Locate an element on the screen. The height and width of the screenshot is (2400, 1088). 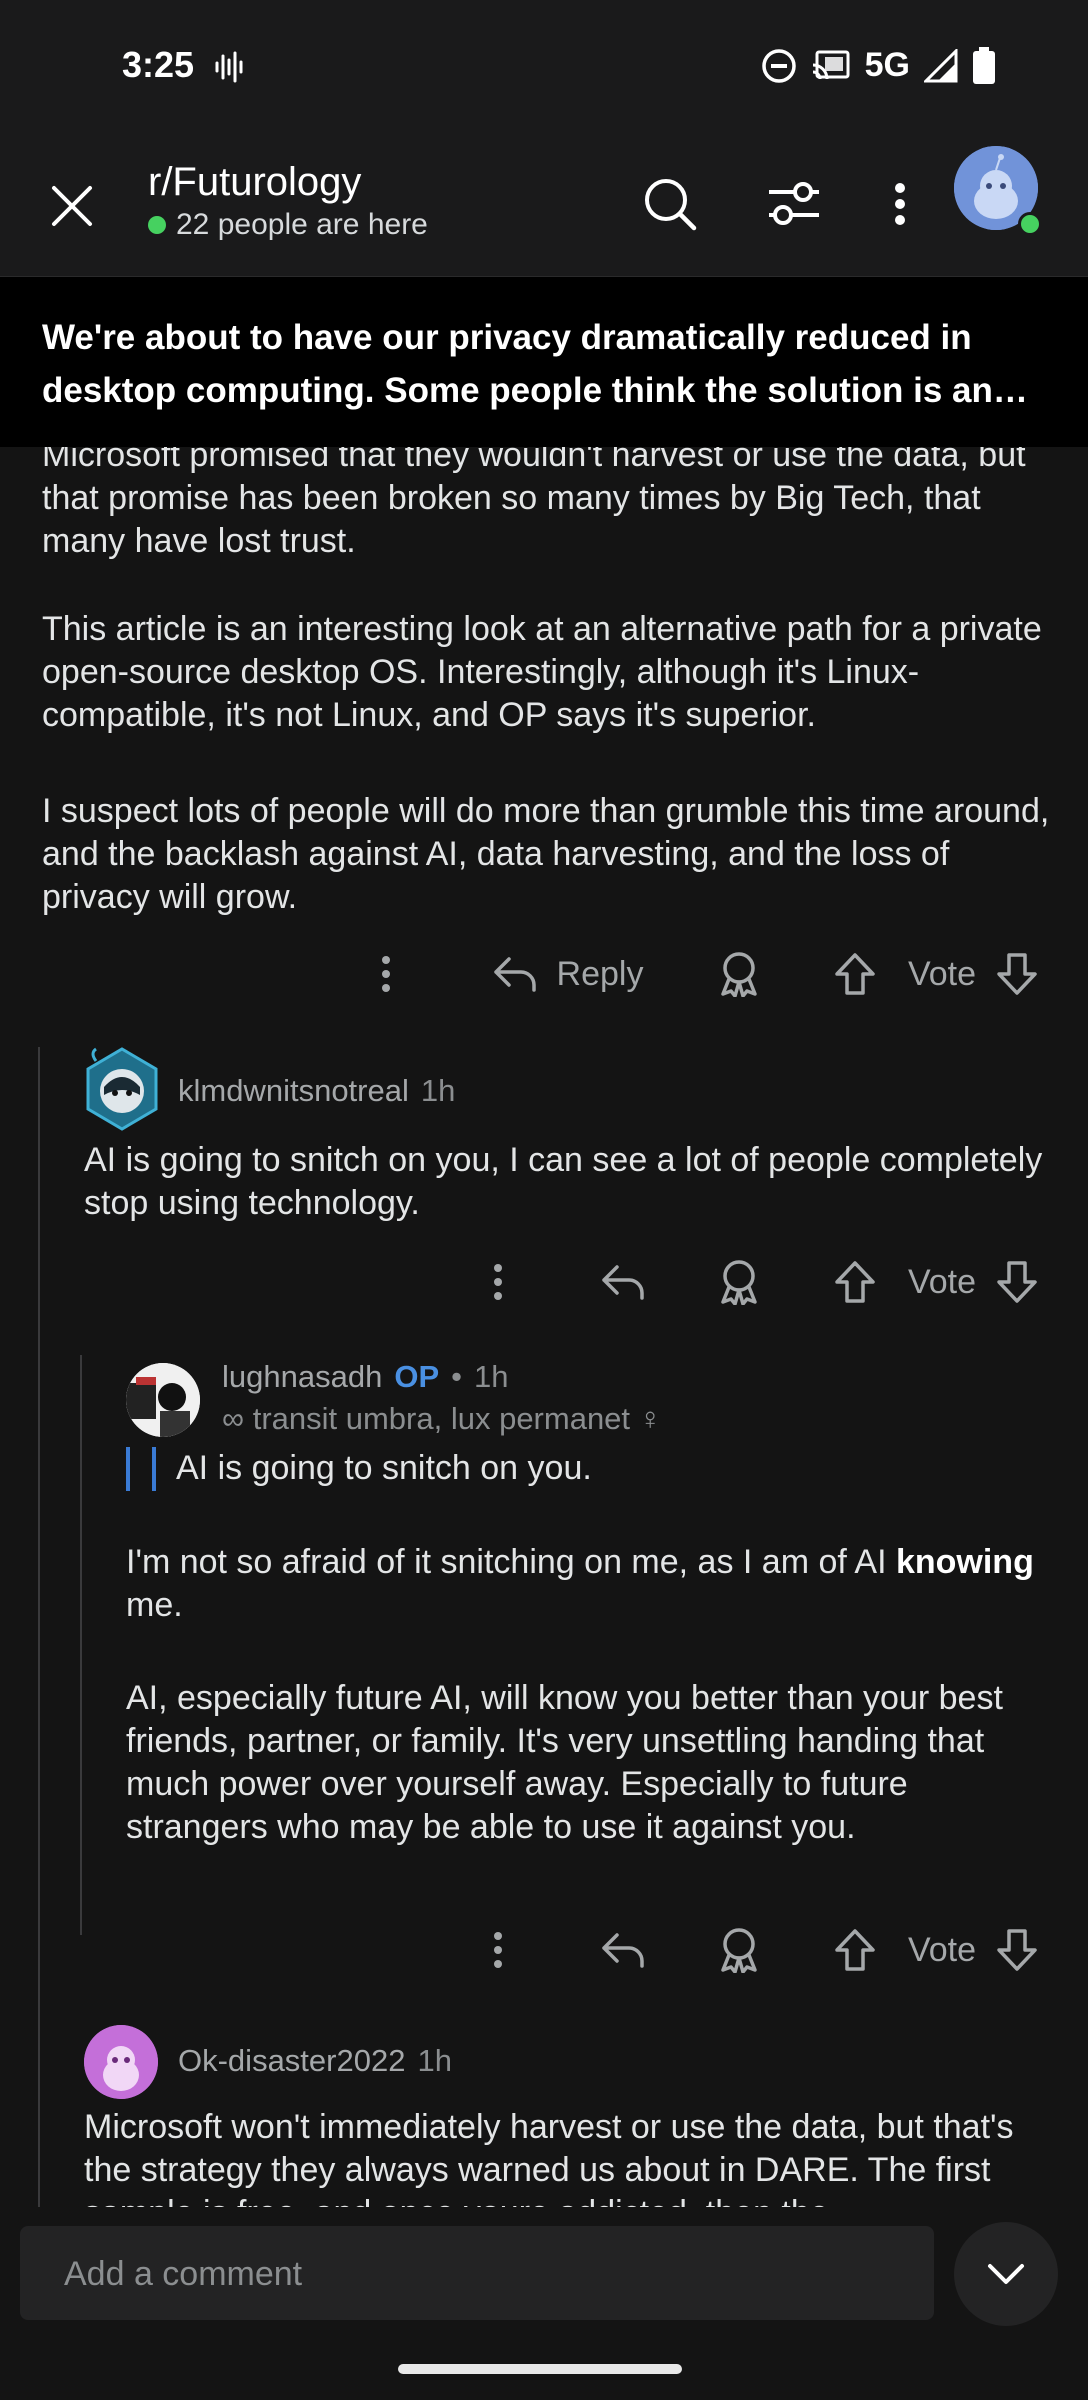
comment-header: Ok-disaster2022 1h is located at coordinates (315, 2061).